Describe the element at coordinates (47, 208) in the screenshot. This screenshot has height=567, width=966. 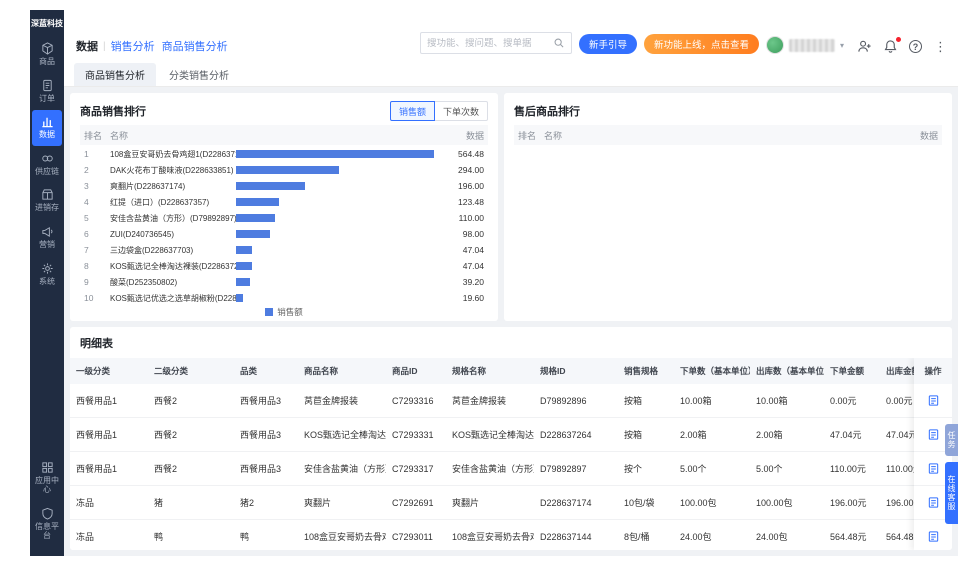
I see `sidebar-item-label: 进销存` at that location.